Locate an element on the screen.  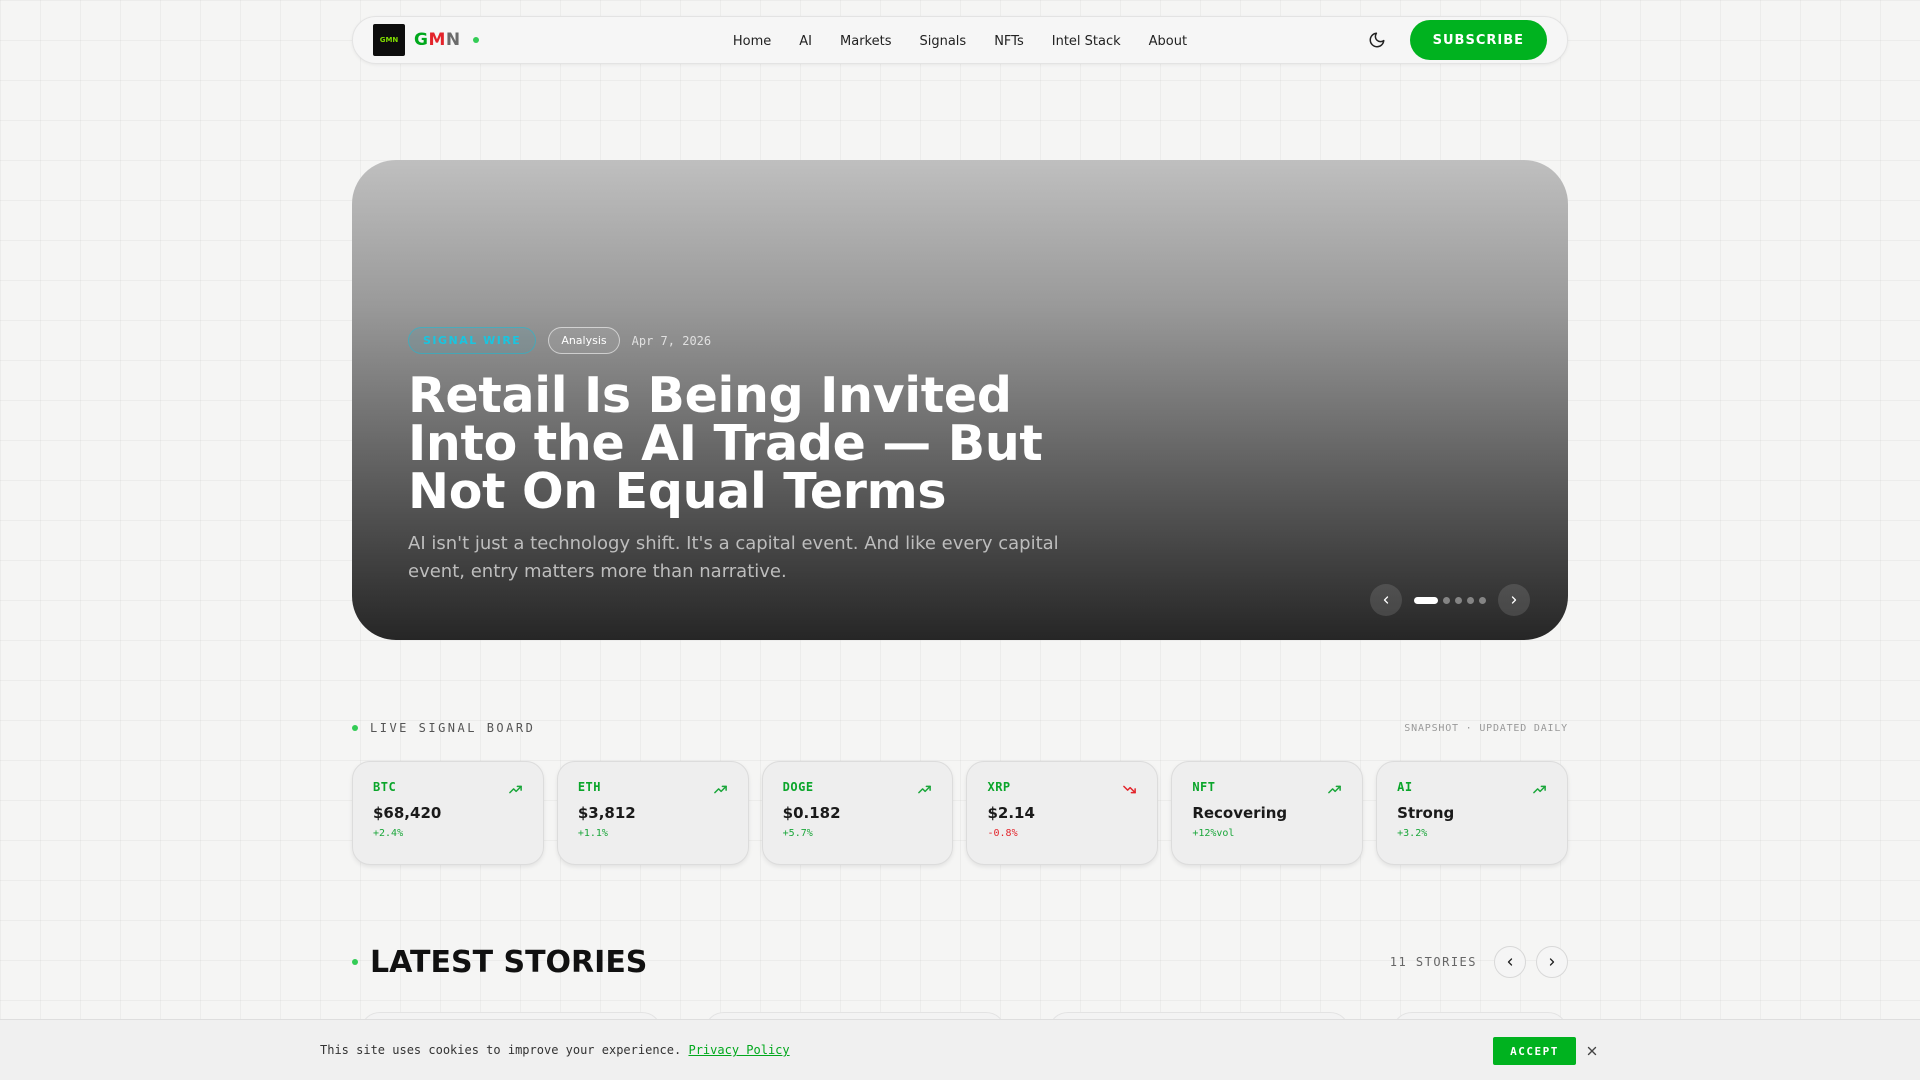
card-change: +5.7% is located at coordinates (797, 833).